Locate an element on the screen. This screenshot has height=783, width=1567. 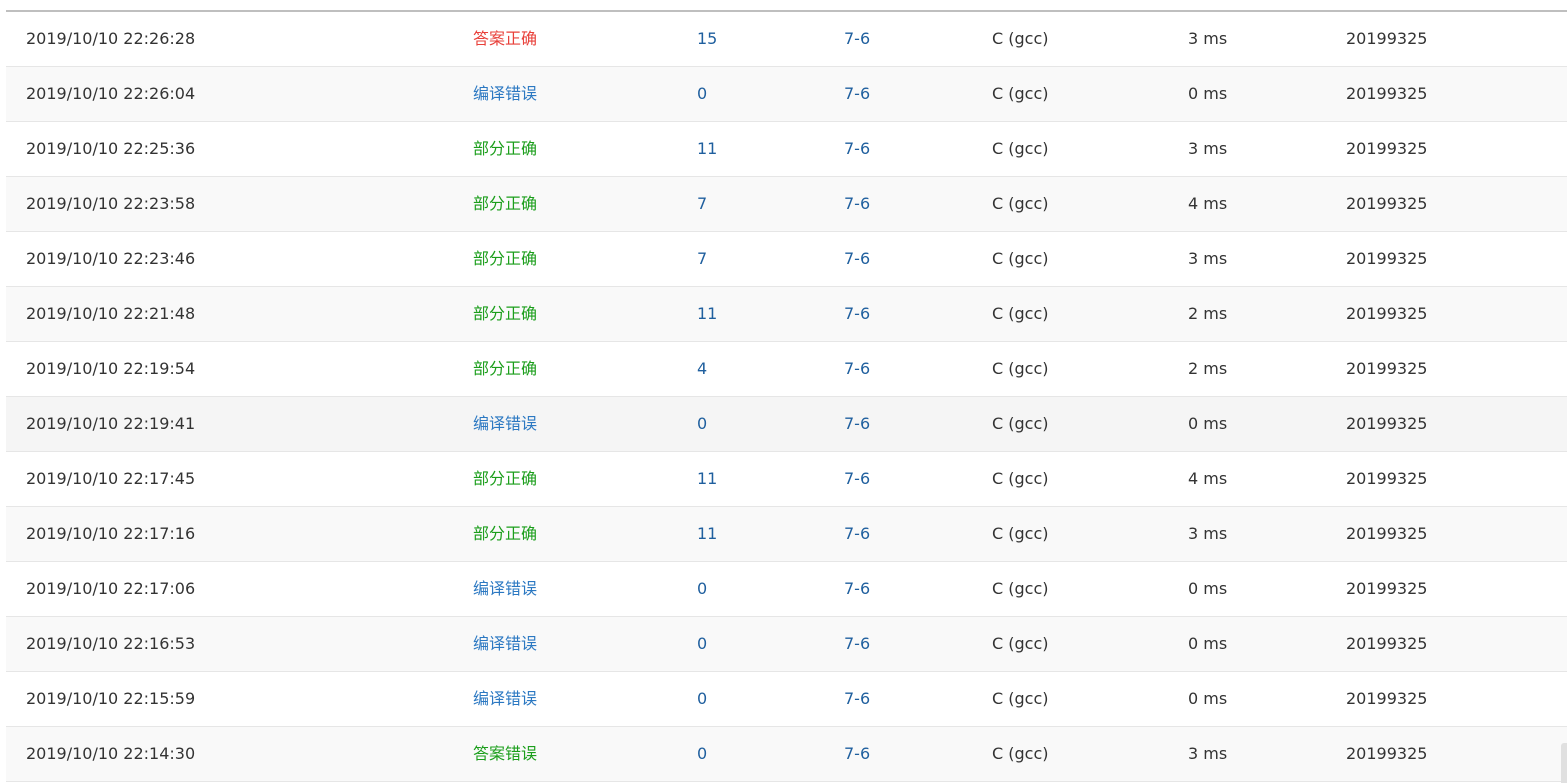
submit-time: 2019/10/10 22:26:28 is located at coordinates (111, 38).